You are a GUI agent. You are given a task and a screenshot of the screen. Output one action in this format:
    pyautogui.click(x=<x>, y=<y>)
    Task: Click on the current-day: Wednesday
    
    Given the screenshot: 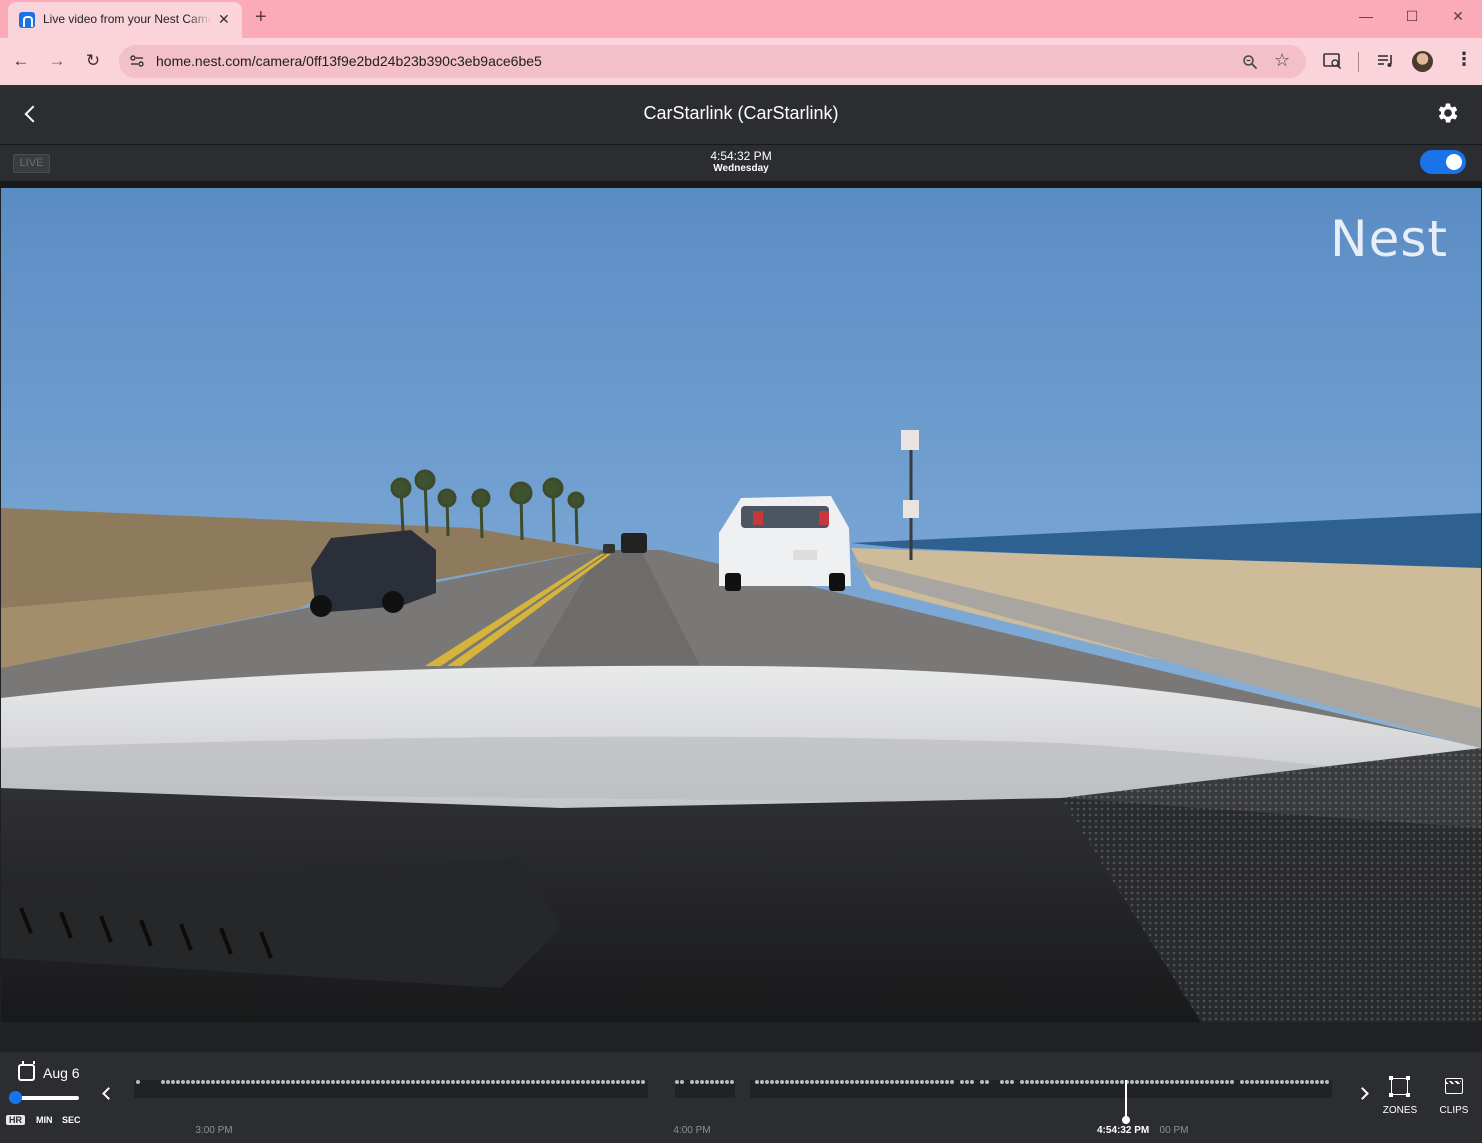 What is the action you would take?
    pyautogui.click(x=741, y=168)
    